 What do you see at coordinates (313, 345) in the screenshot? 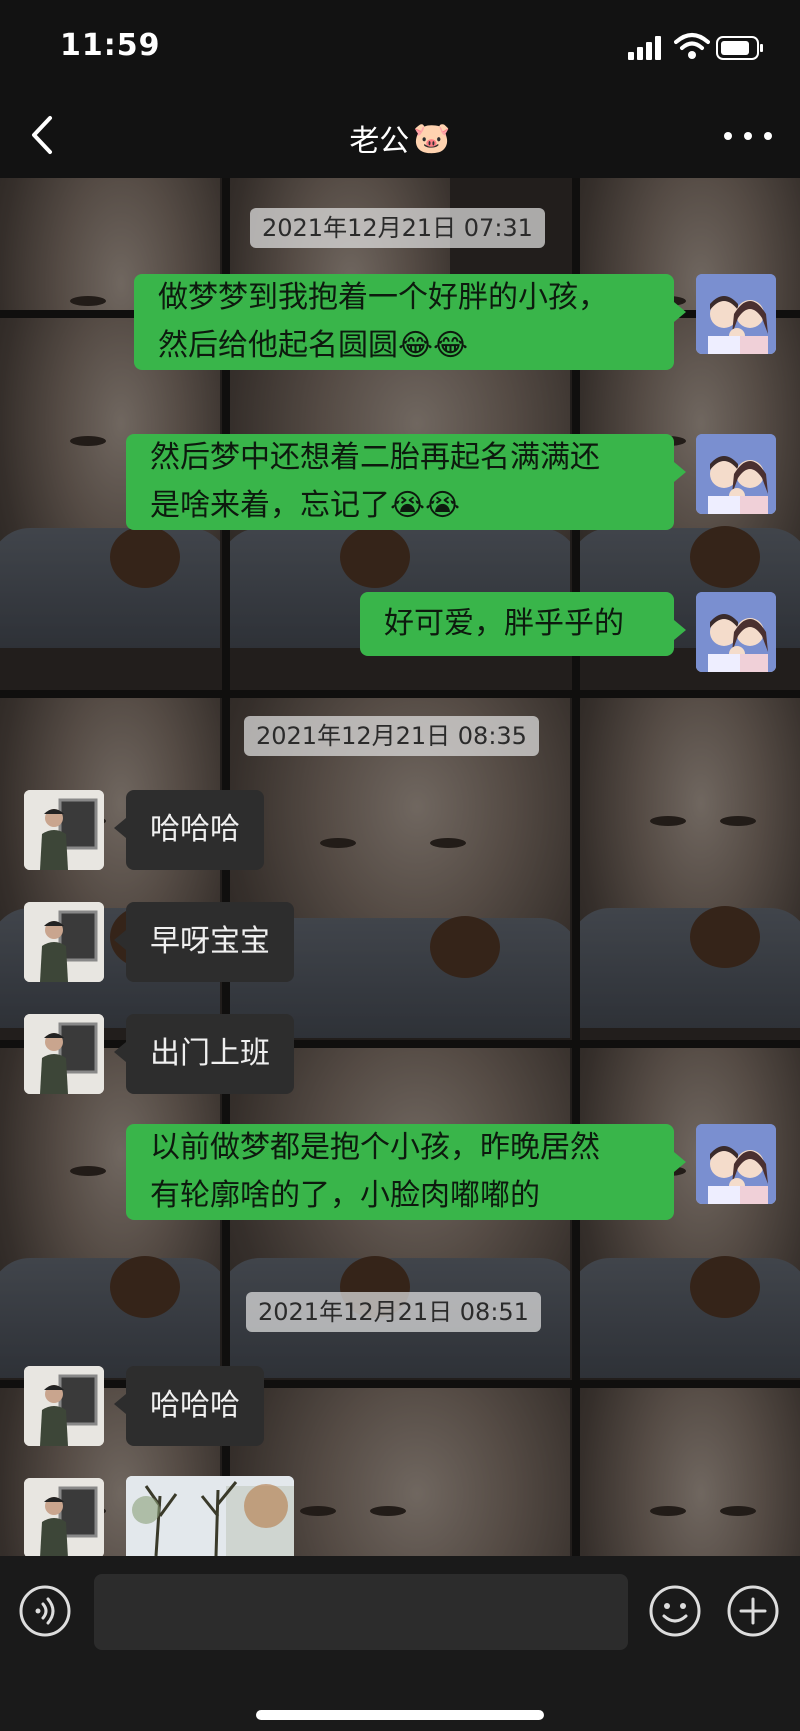
I see `message-text-line: 然后给他起名圆圆😂😂` at bounding box center [313, 345].